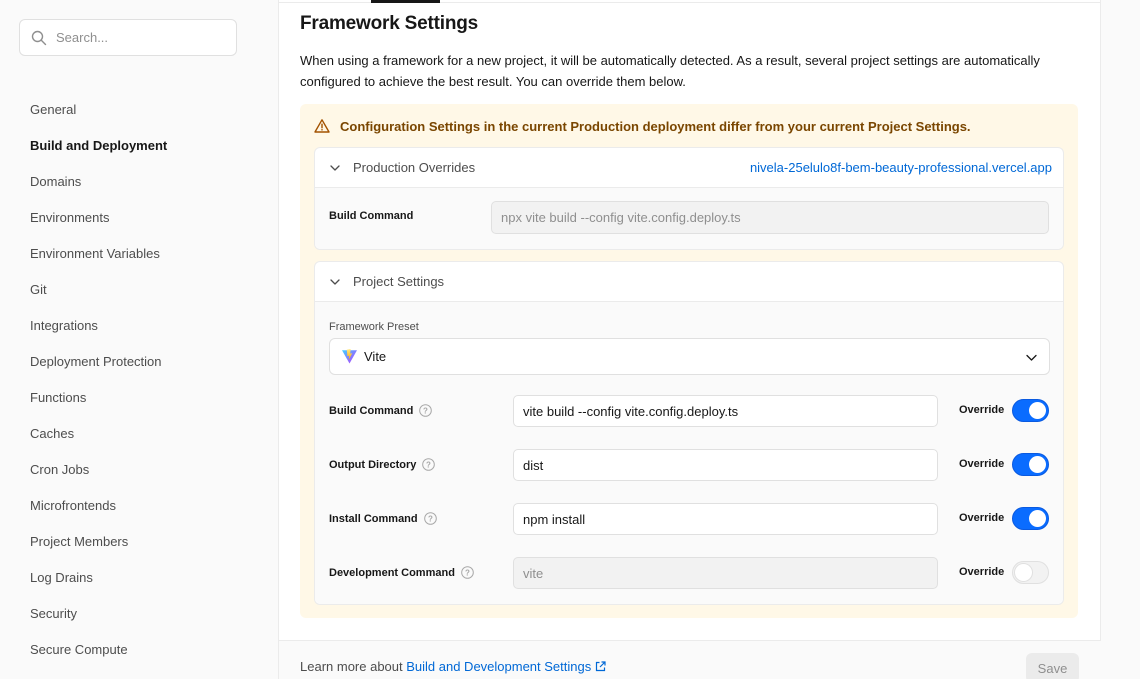  I want to click on sidebar-item-cron-jobs: Cron Jobs, so click(98, 470).